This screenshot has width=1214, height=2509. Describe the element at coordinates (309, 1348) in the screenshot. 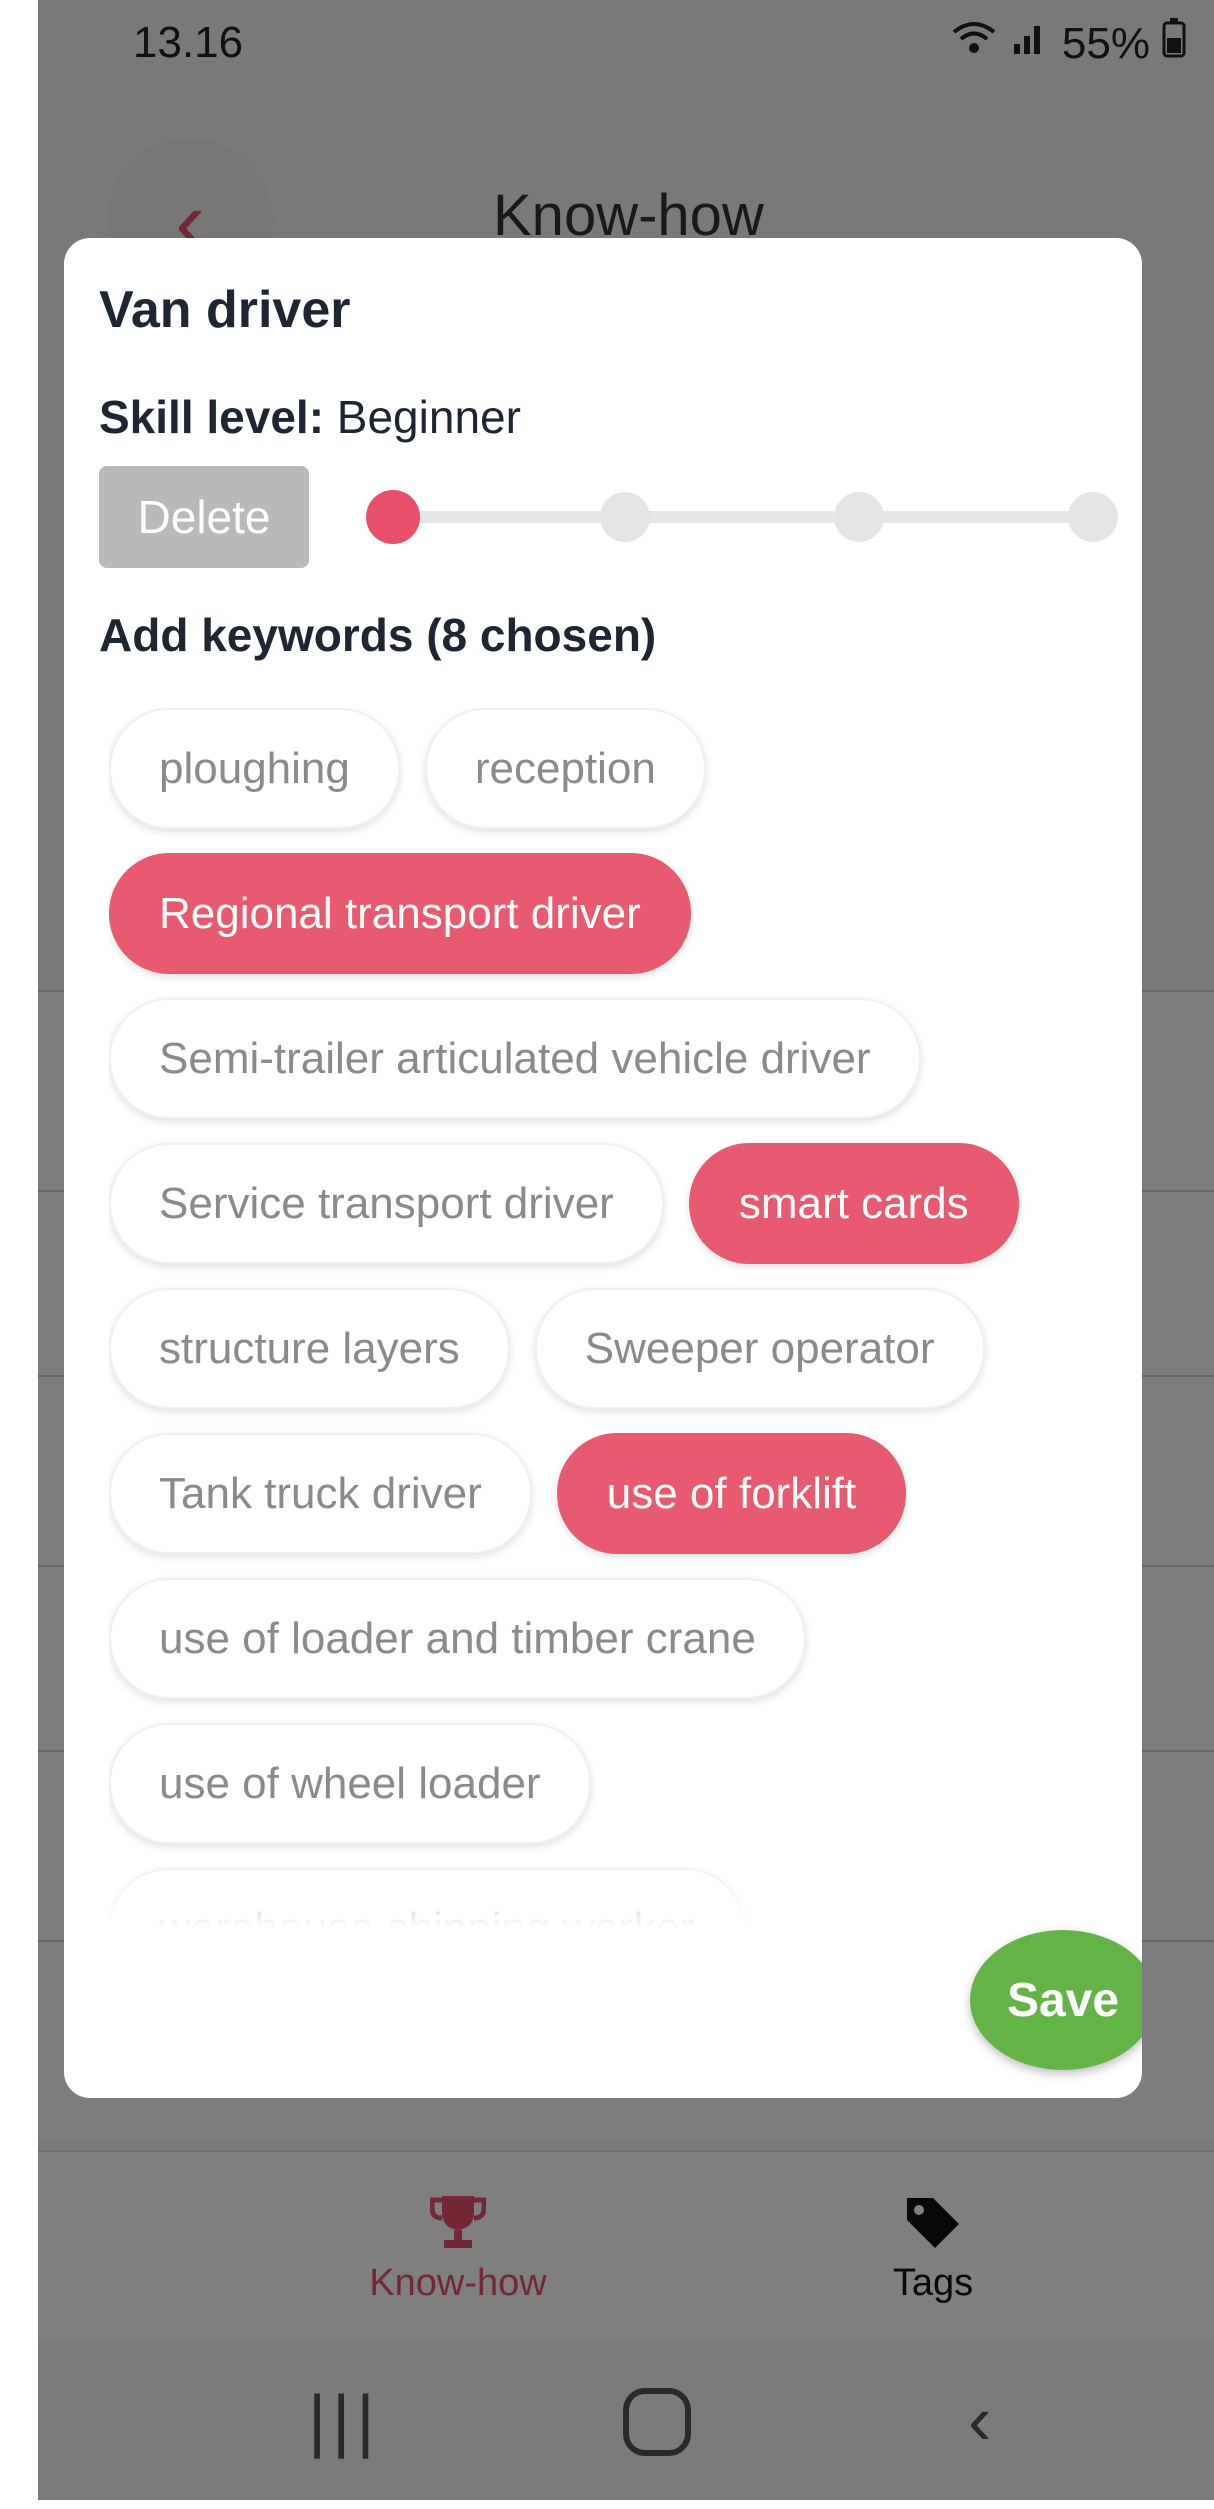

I see `keyword-chip: structure layers` at that location.